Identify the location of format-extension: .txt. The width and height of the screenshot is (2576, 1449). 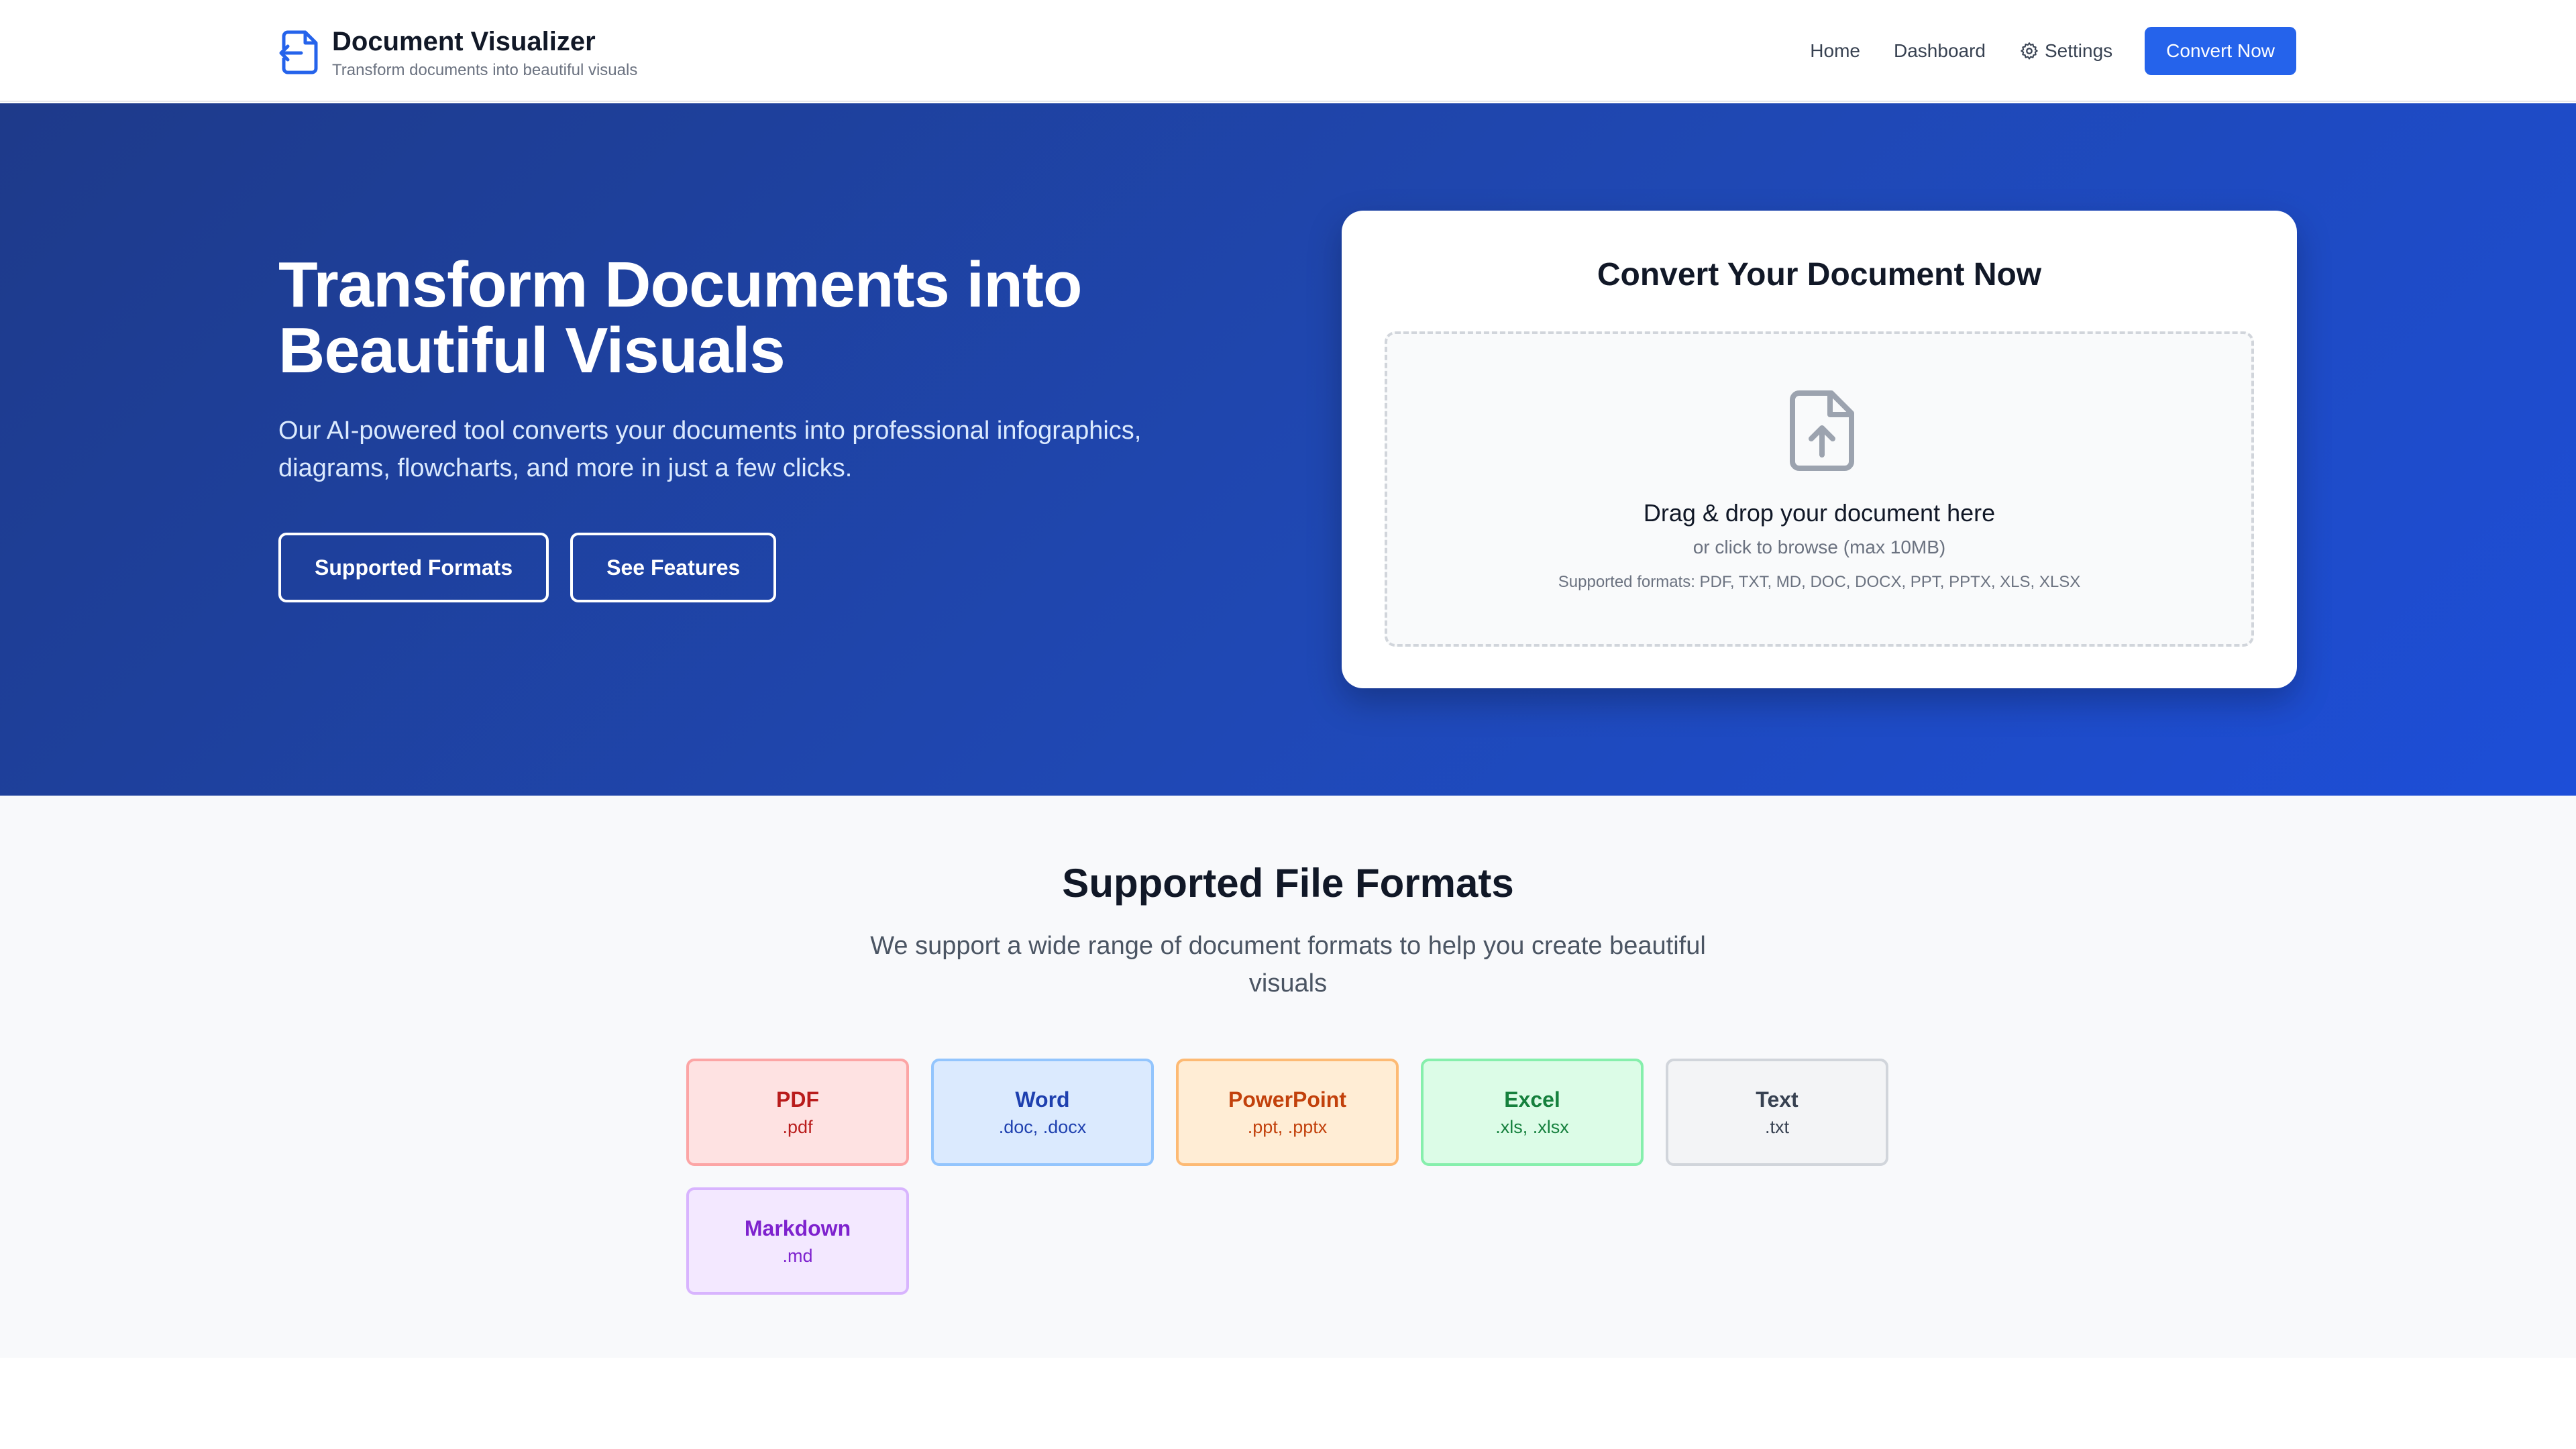
(1776, 1127).